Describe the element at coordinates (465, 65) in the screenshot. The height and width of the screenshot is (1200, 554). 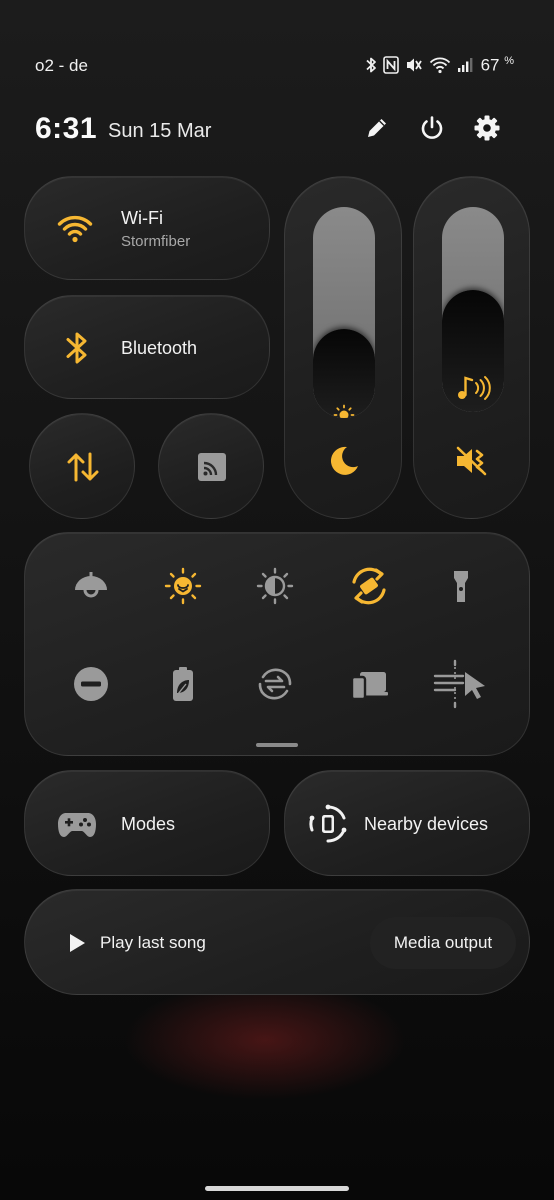
I see `cell-signal-icon` at that location.